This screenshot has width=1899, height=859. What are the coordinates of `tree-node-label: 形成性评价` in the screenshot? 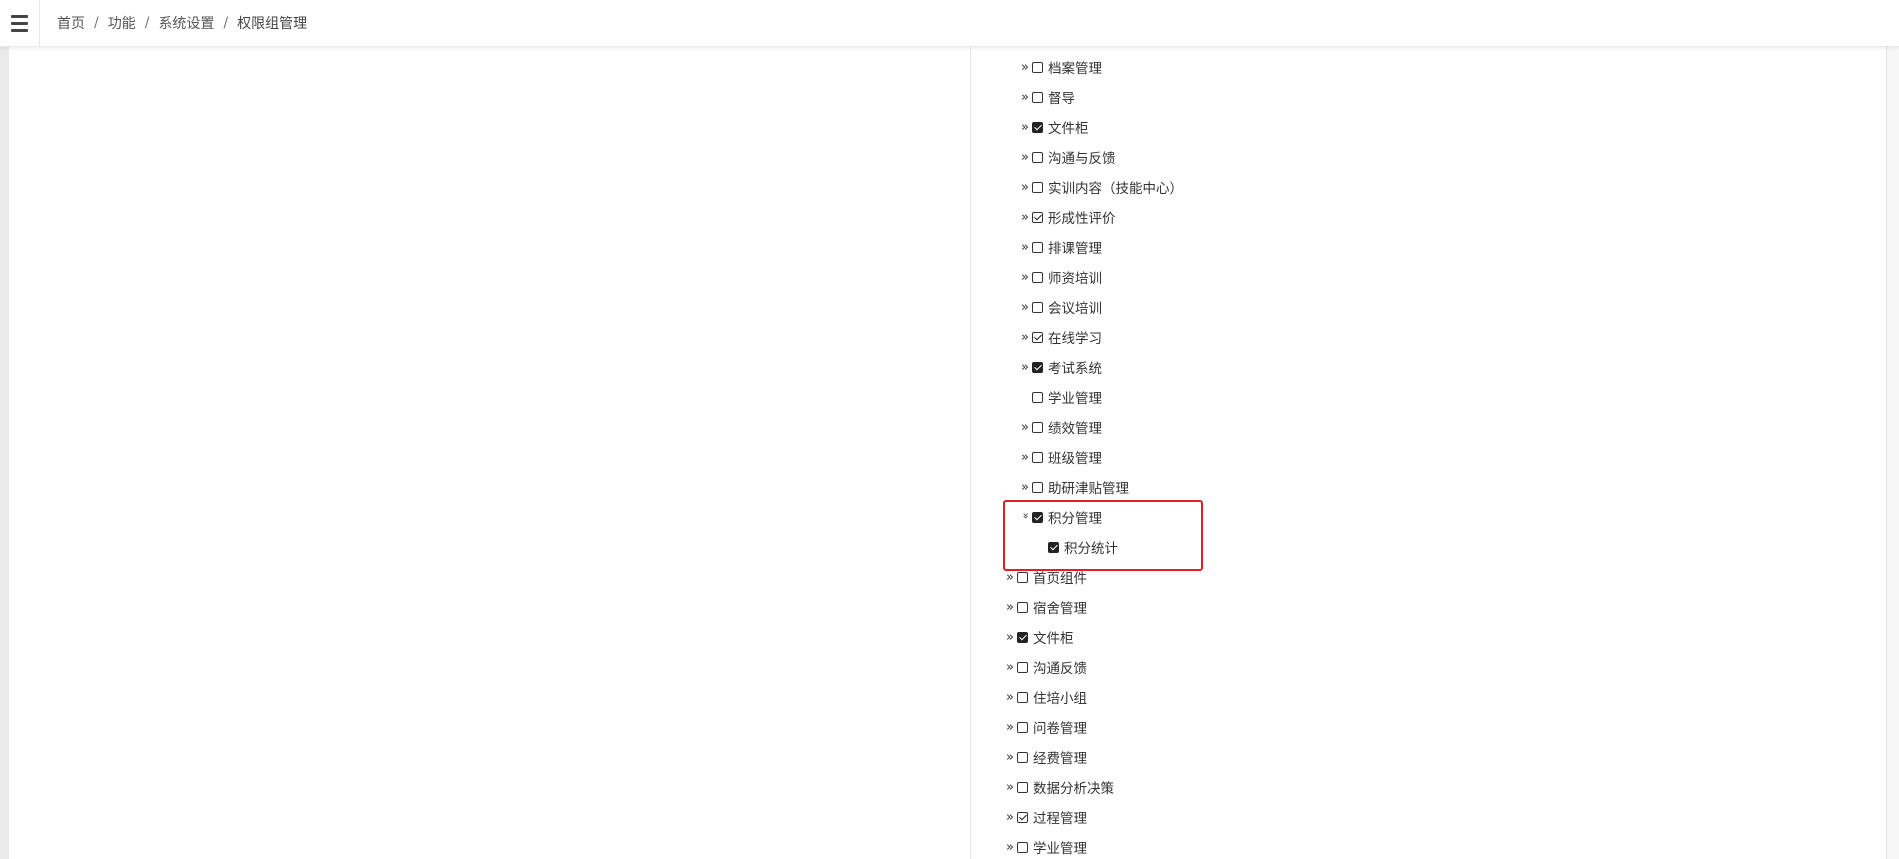 It's located at (1082, 217).